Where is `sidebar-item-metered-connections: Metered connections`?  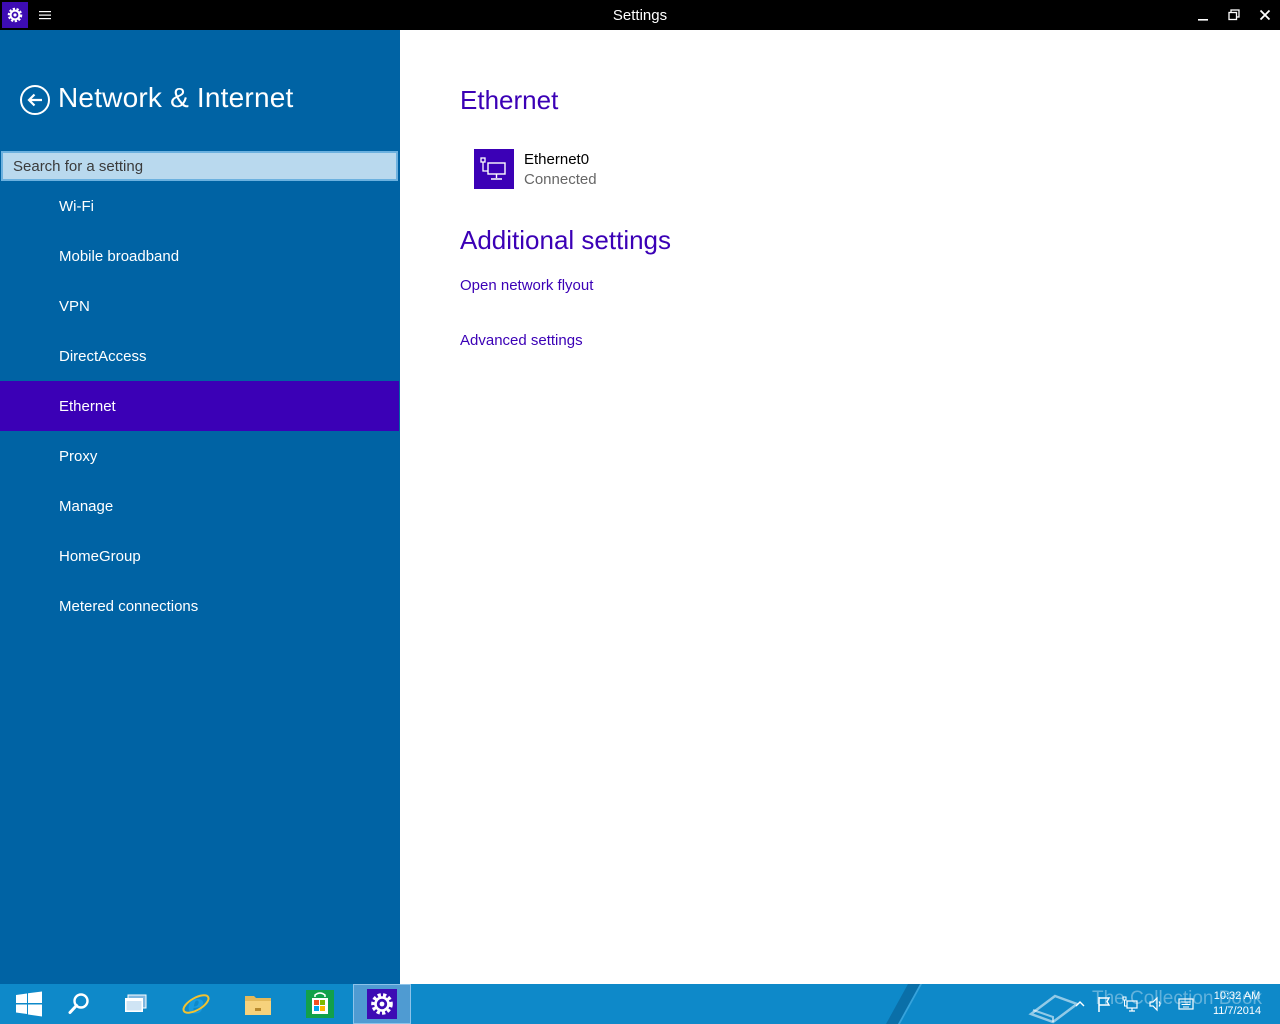 sidebar-item-metered-connections: Metered connections is located at coordinates (199, 606).